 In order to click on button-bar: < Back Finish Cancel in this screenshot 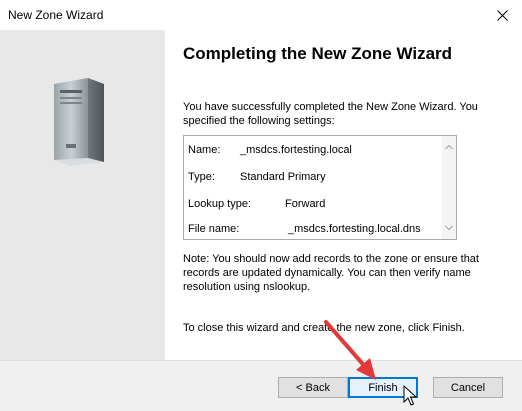, I will do `click(261, 385)`.